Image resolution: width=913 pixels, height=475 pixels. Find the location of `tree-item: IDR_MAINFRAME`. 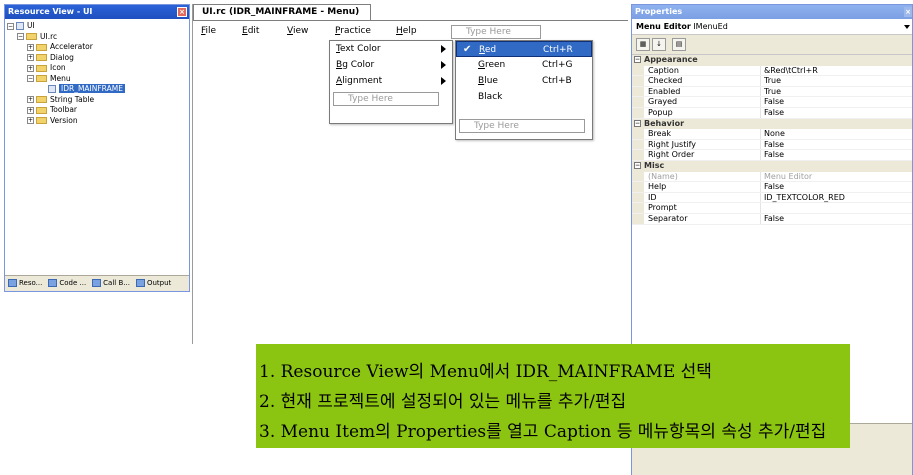

tree-item: IDR_MAINFRAME is located at coordinates (97, 89).